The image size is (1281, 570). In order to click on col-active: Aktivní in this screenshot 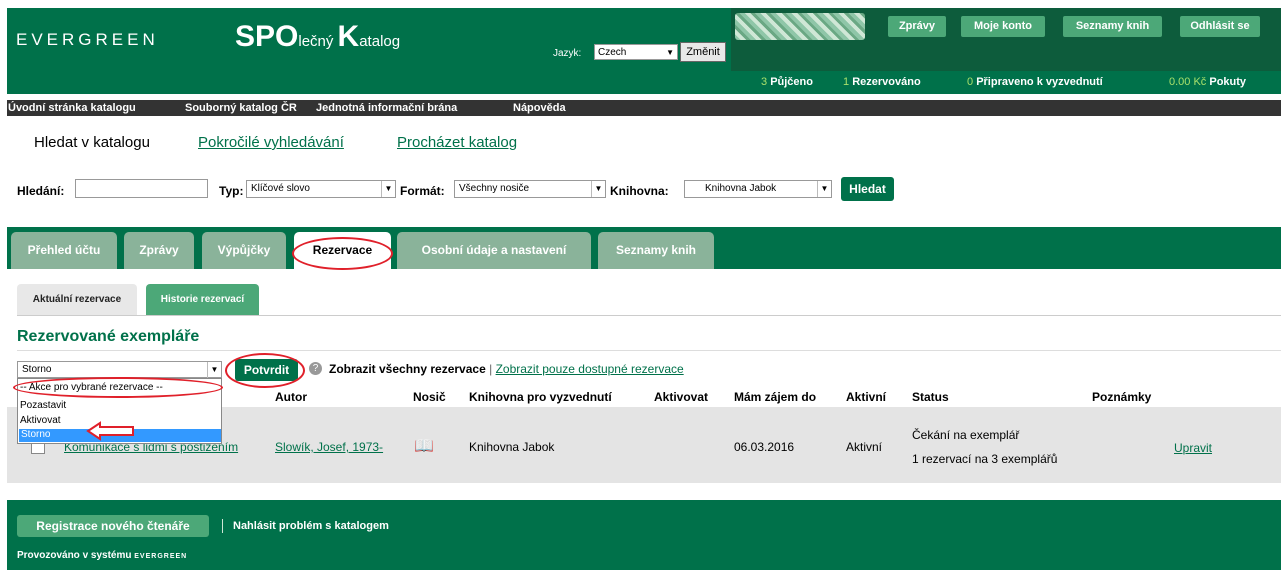, I will do `click(866, 397)`.